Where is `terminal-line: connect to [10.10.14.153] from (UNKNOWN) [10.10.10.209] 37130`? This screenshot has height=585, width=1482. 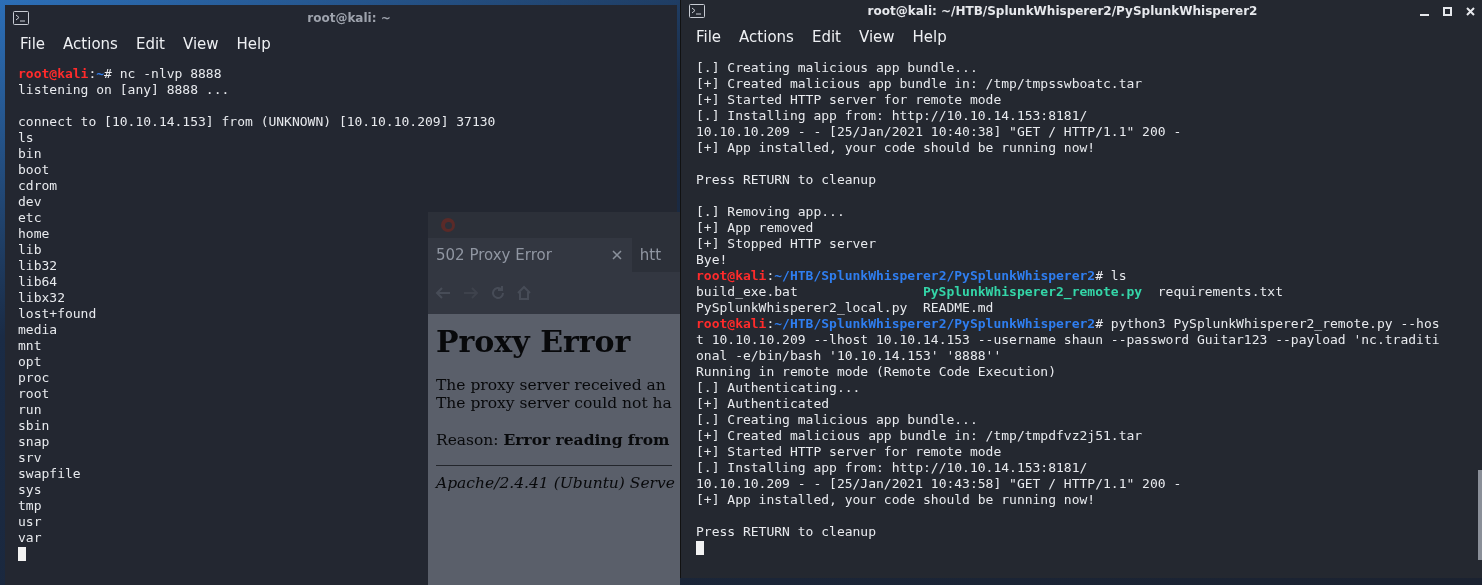
terminal-line: connect to [10.10.14.153] from (UNKNOWN) [10.10.10.209] 37130 is located at coordinates (257, 122).